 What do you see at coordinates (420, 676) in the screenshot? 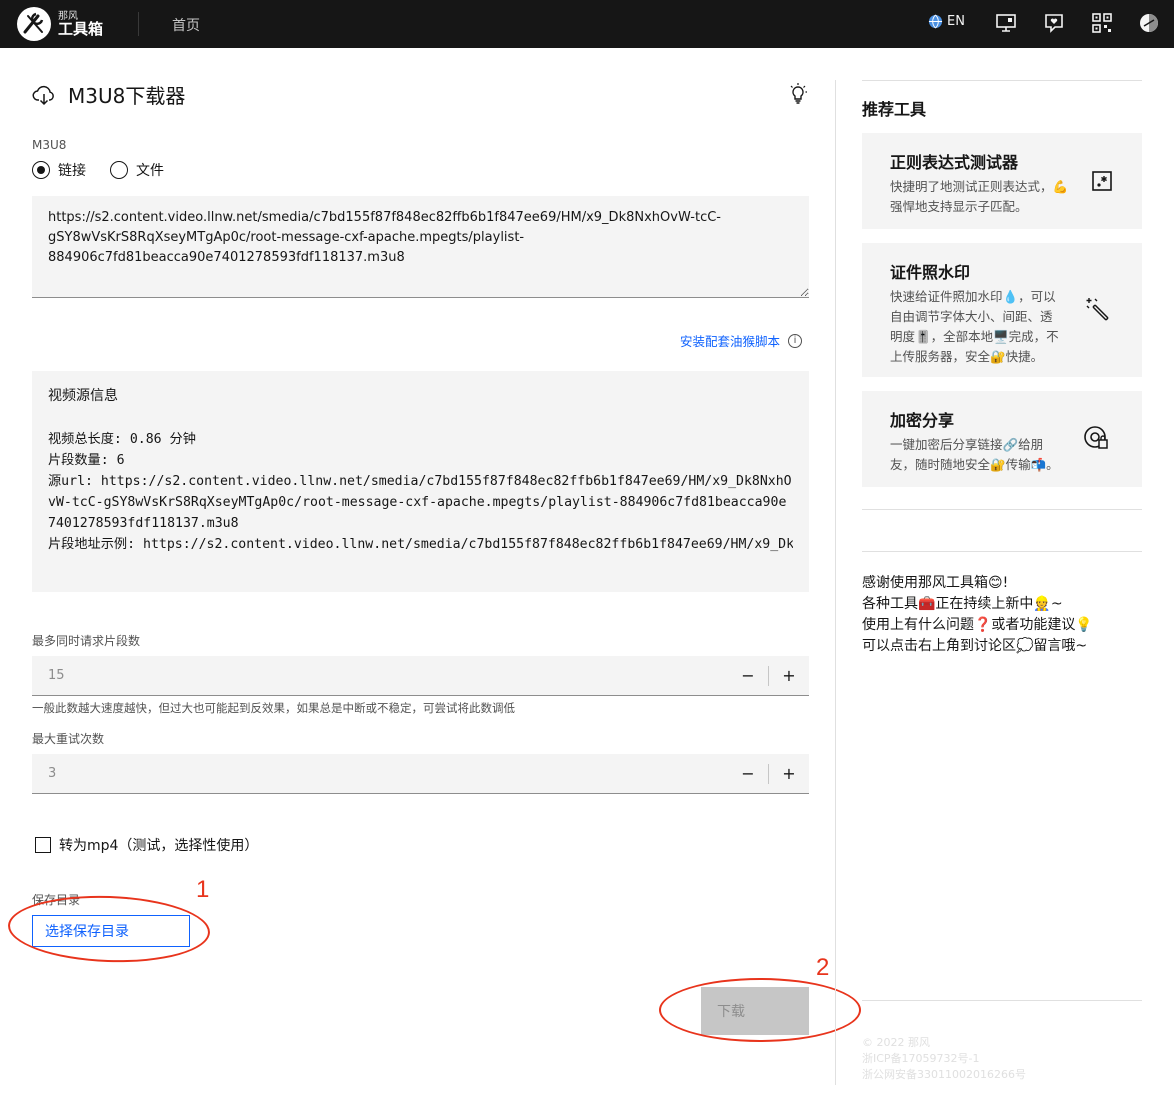
I see `concurrency-input: 15 − +` at bounding box center [420, 676].